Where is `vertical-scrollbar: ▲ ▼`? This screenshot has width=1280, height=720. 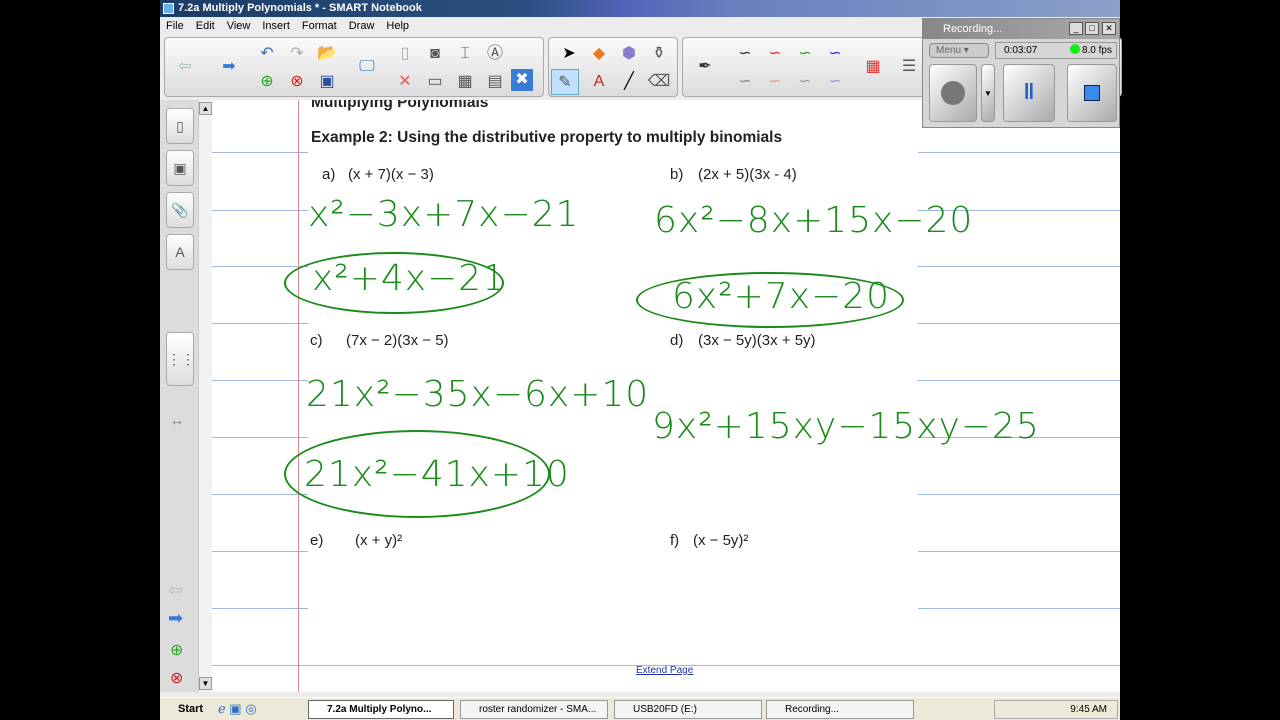 vertical-scrollbar: ▲ ▼ is located at coordinates (205, 396).